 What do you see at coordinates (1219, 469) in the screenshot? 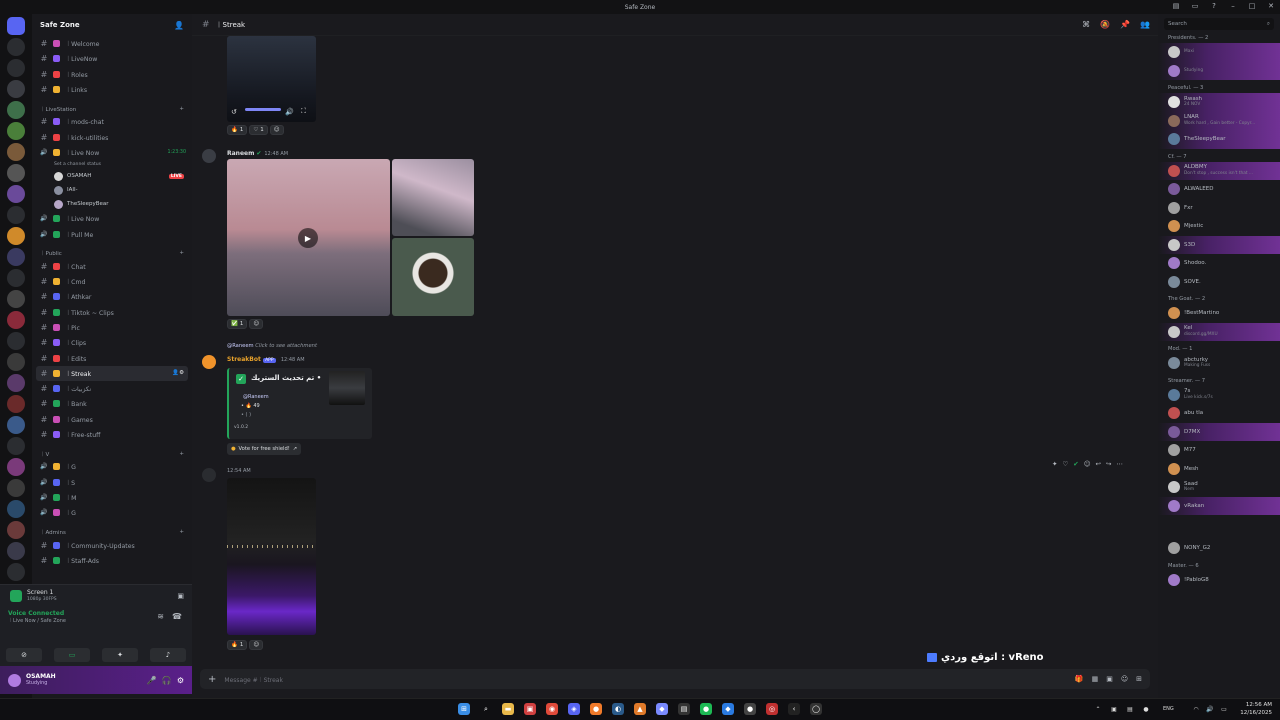
I see `member-item: Mesh` at bounding box center [1219, 469].